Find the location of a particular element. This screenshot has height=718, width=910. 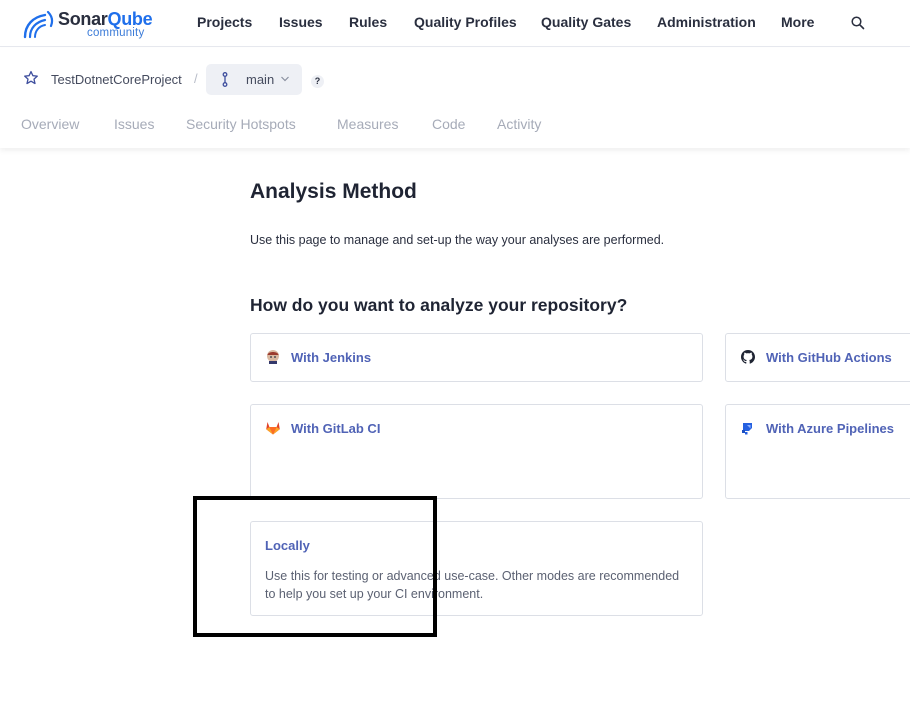

page-title: Analysis Method is located at coordinates (333, 191).